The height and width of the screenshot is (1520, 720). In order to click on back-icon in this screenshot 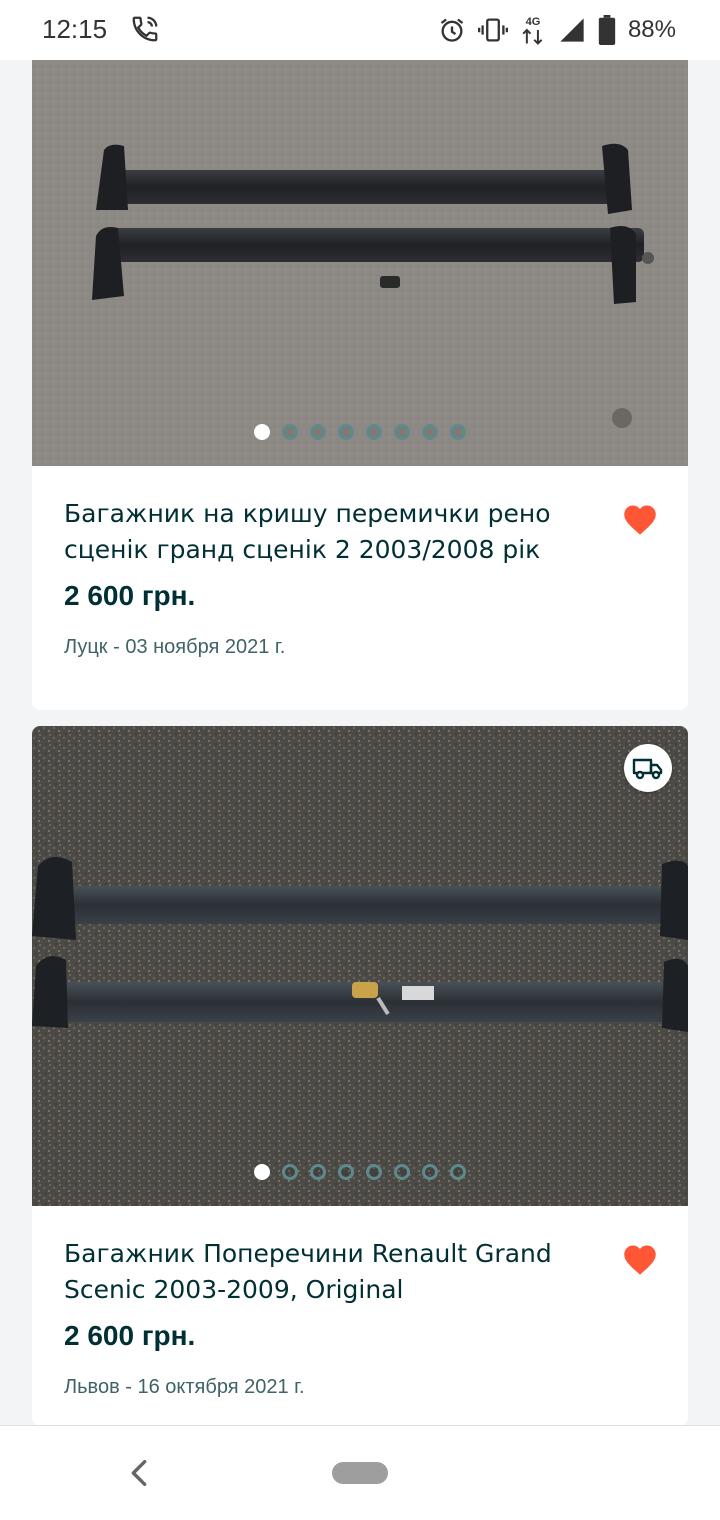, I will do `click(139, 1473)`.